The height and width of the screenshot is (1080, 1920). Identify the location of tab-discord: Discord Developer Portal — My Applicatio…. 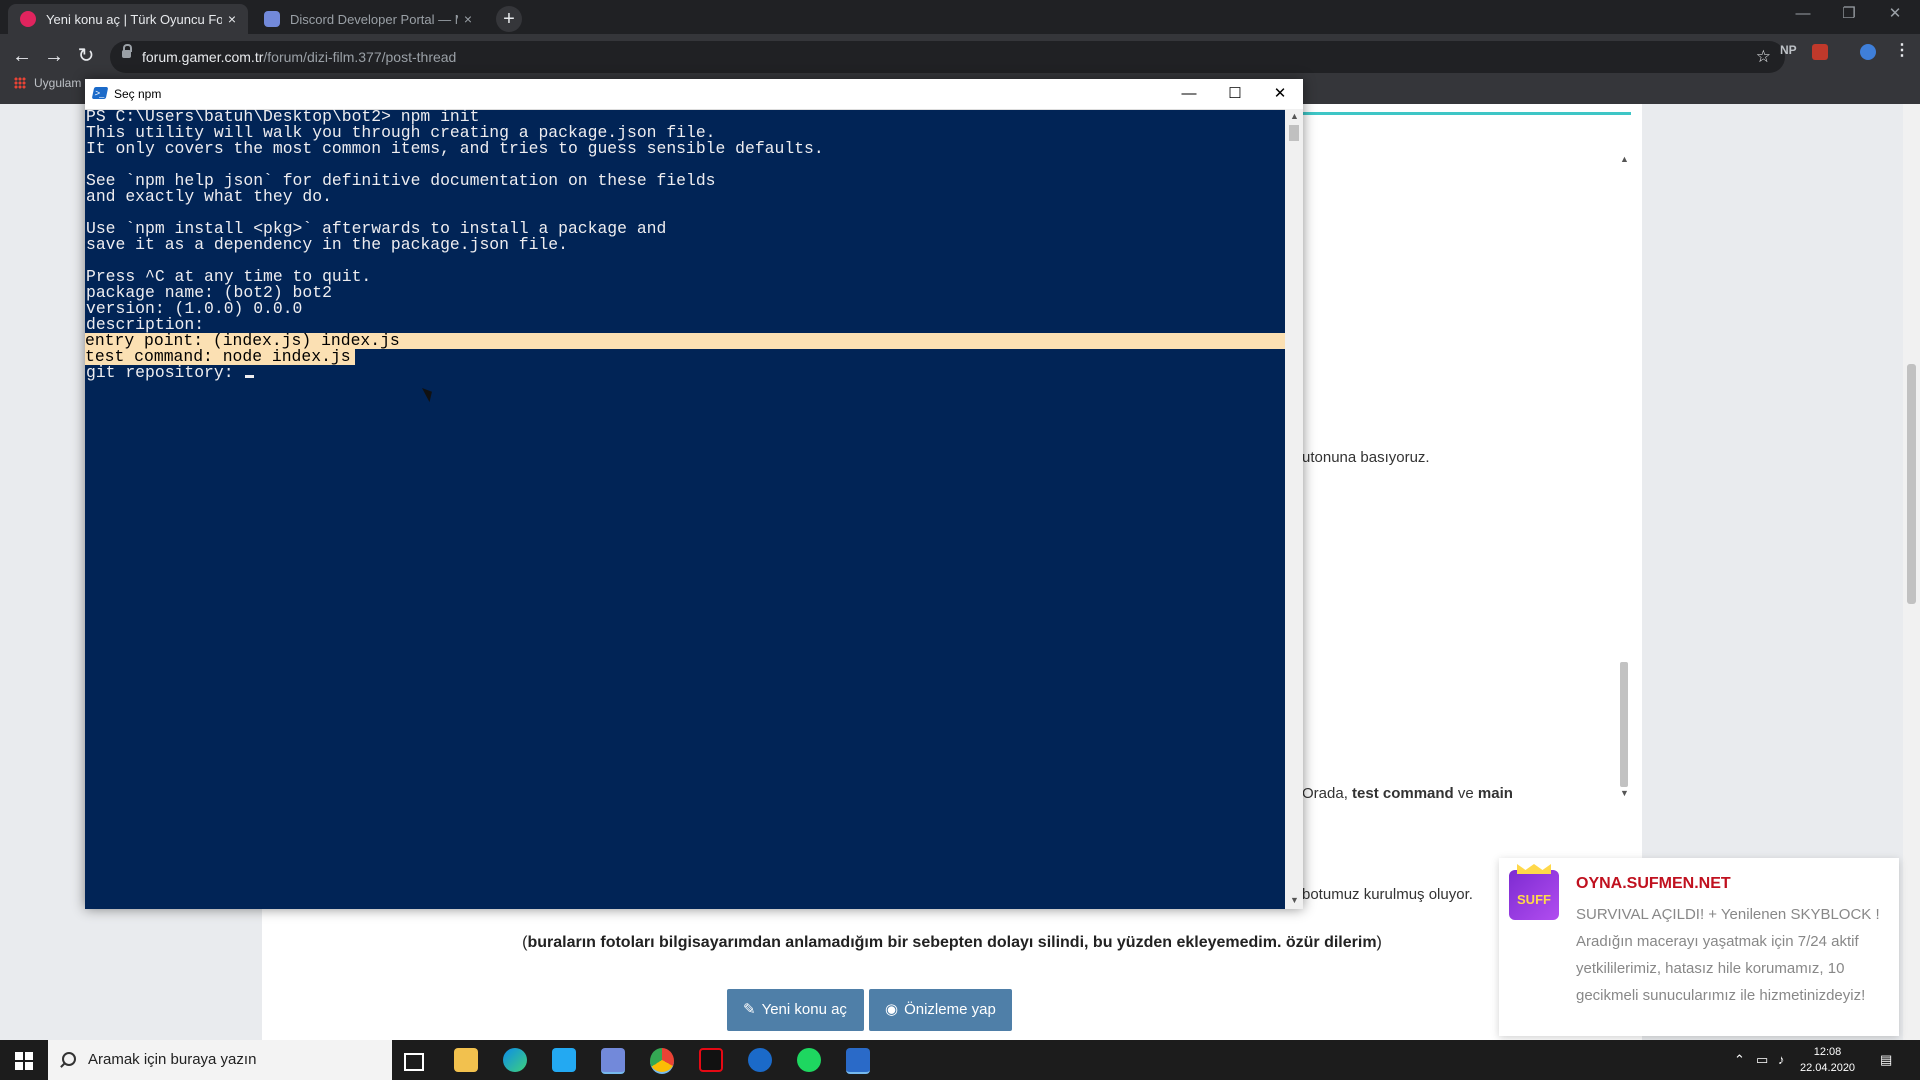
(368, 19).